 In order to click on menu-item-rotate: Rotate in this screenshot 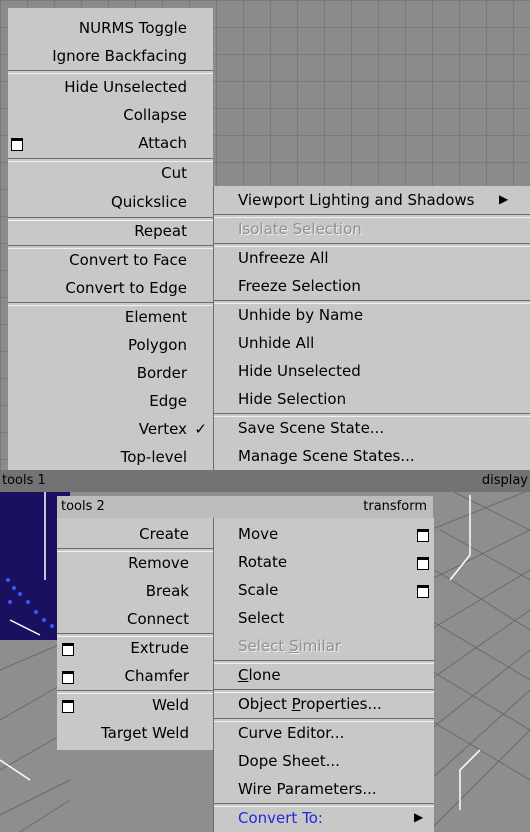, I will do `click(324, 562)`.